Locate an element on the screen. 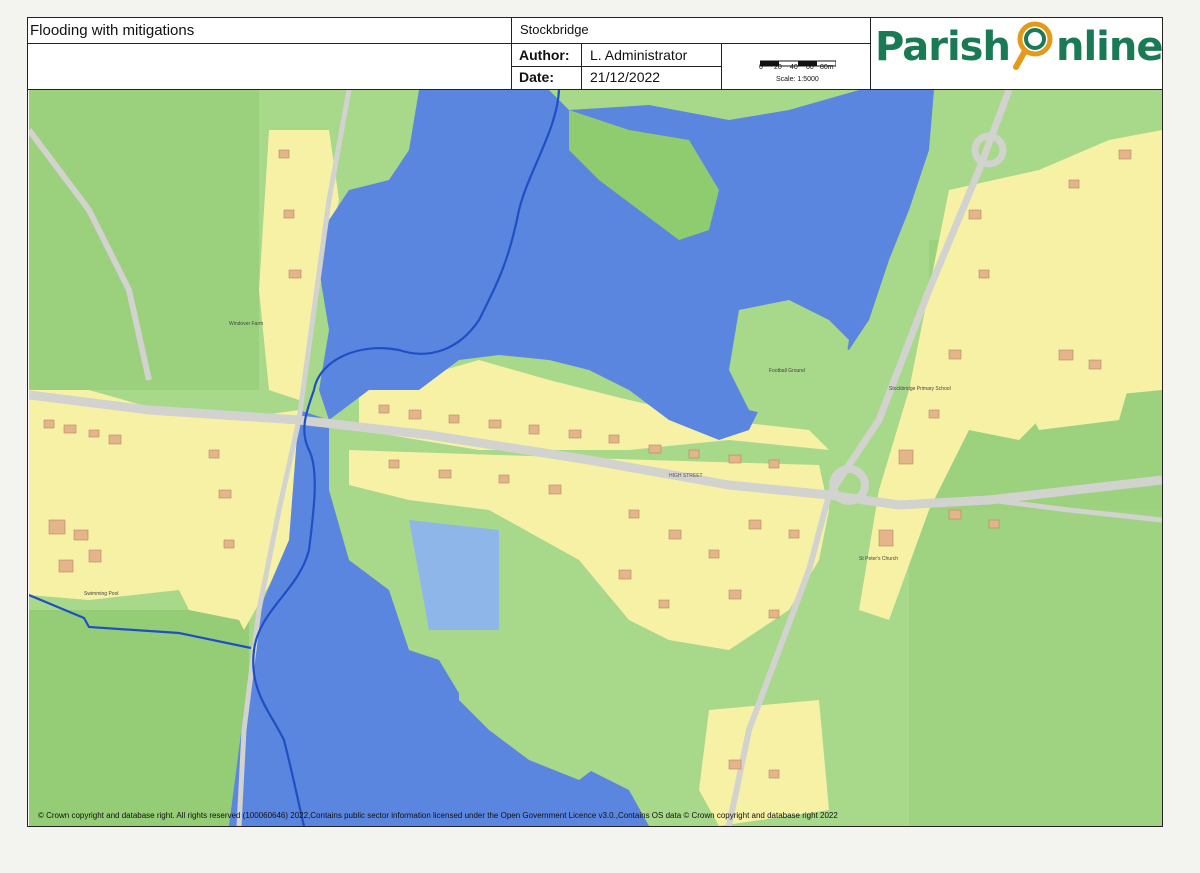  header-label-divider is located at coordinates (581, 66).